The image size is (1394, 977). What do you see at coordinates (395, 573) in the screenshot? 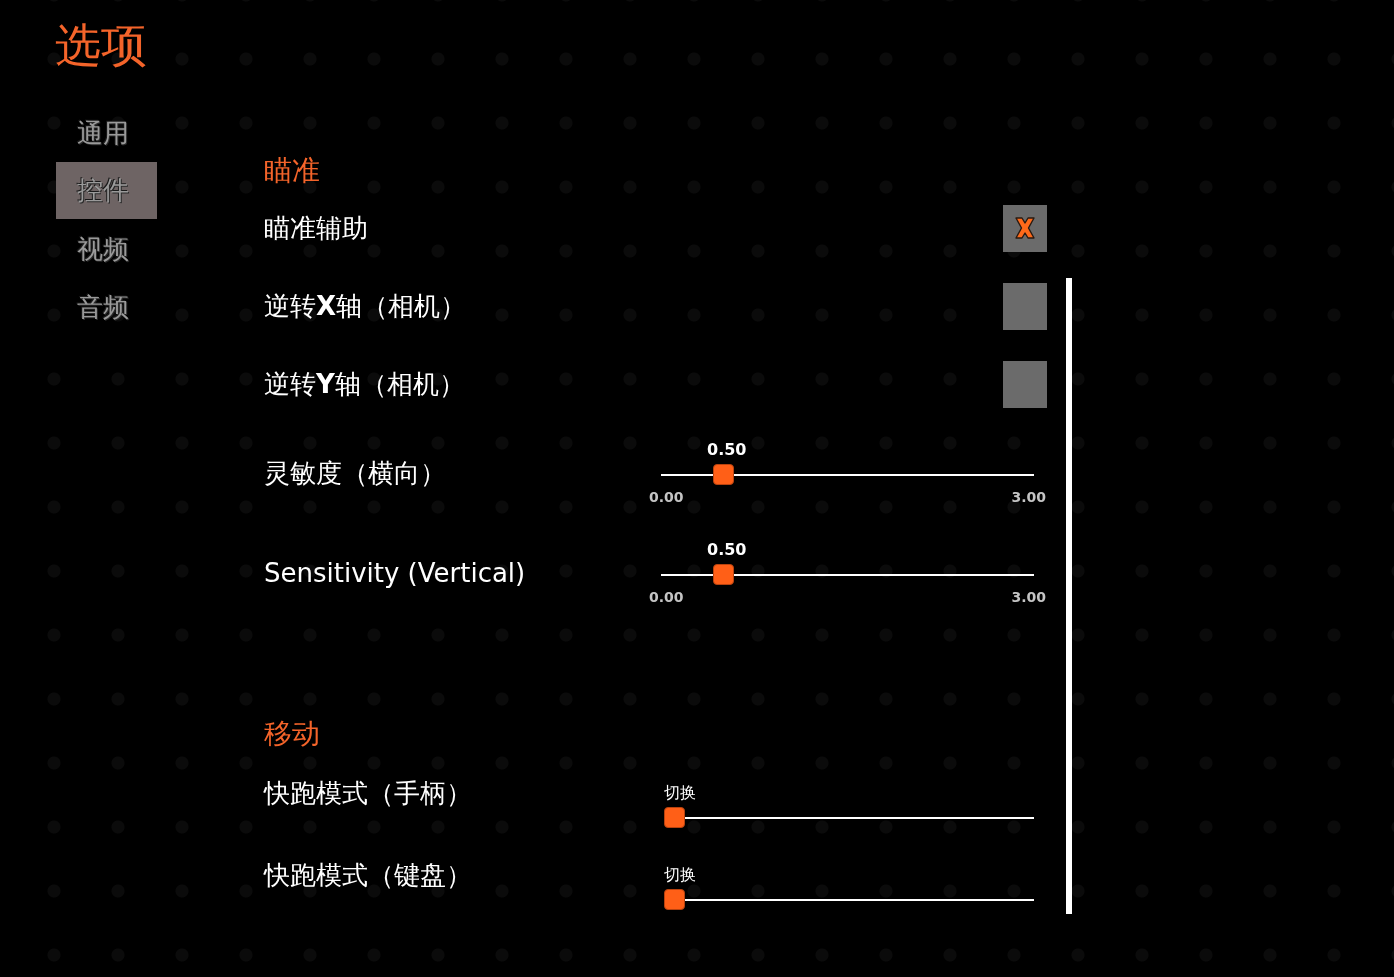
I see `setting-label: Sensitivity (Vertical)` at bounding box center [395, 573].